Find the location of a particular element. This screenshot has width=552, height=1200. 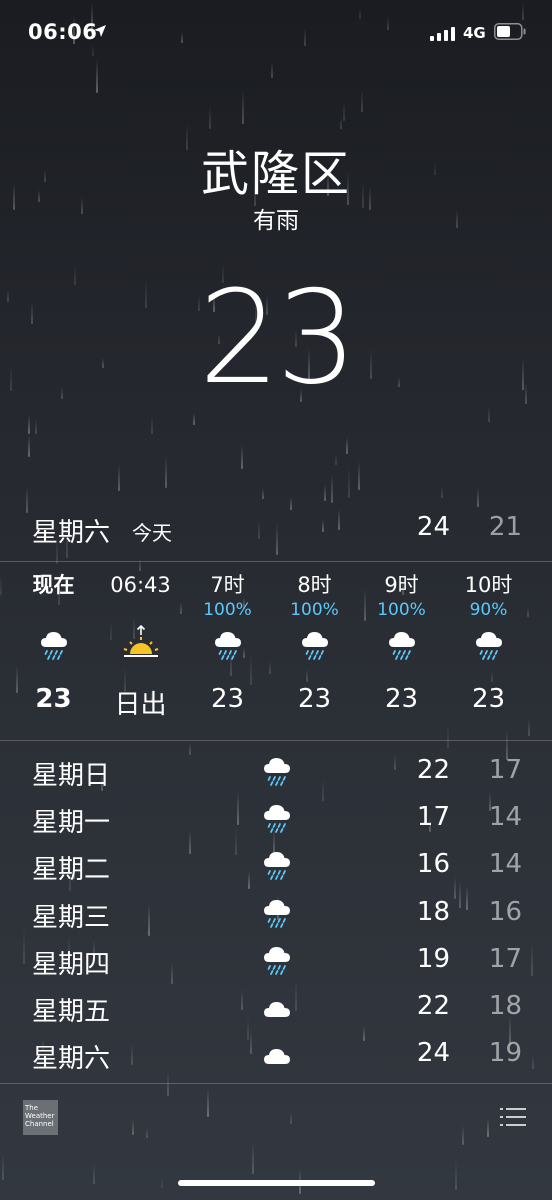

list-item: 星期五 22 18 is located at coordinates (277, 1009).